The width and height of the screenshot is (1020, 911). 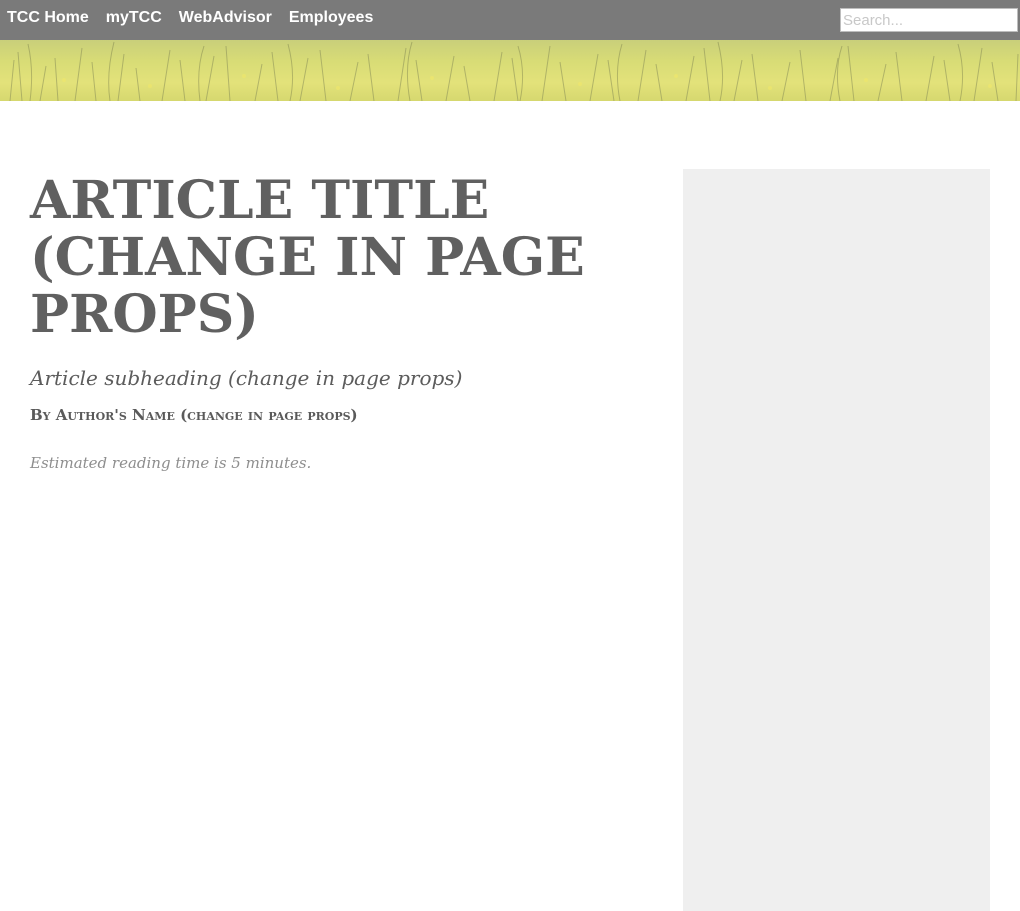 I want to click on nav-link-webadvisor: WebAdvisor, so click(x=225, y=18).